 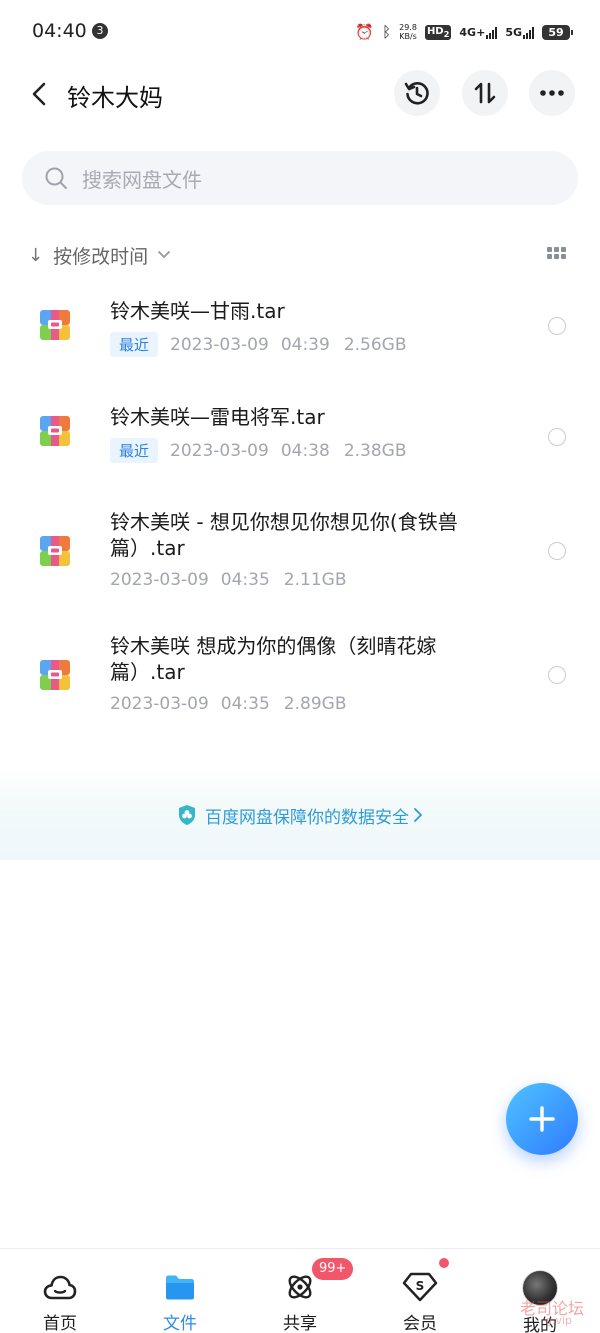 I want to click on share-orbit-icon, so click(x=300, y=1287).